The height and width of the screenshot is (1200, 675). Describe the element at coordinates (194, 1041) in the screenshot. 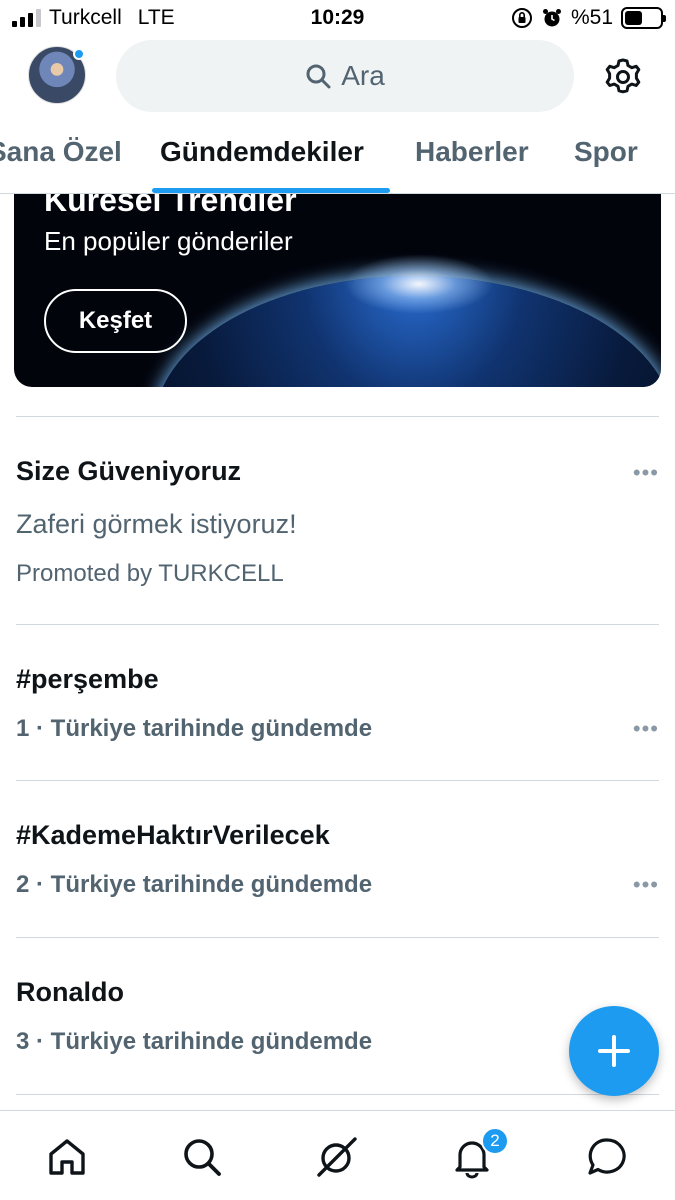

I see `trend-meta: 3 · Türkiye tarihinde gündemde` at that location.